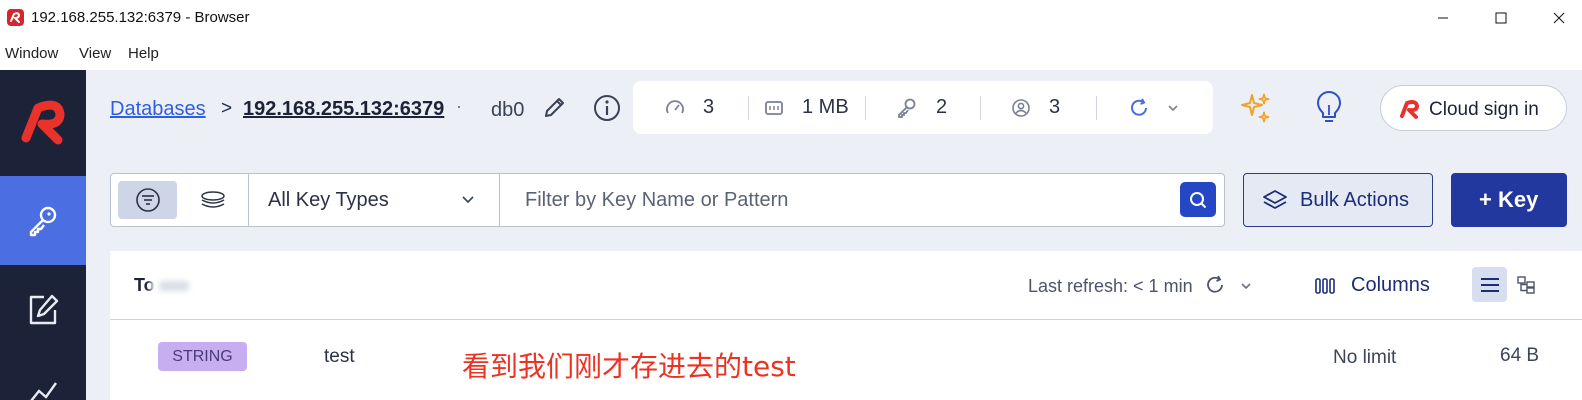 The height and width of the screenshot is (400, 1582). I want to click on key-type-selected: All Key Types, so click(328, 200).